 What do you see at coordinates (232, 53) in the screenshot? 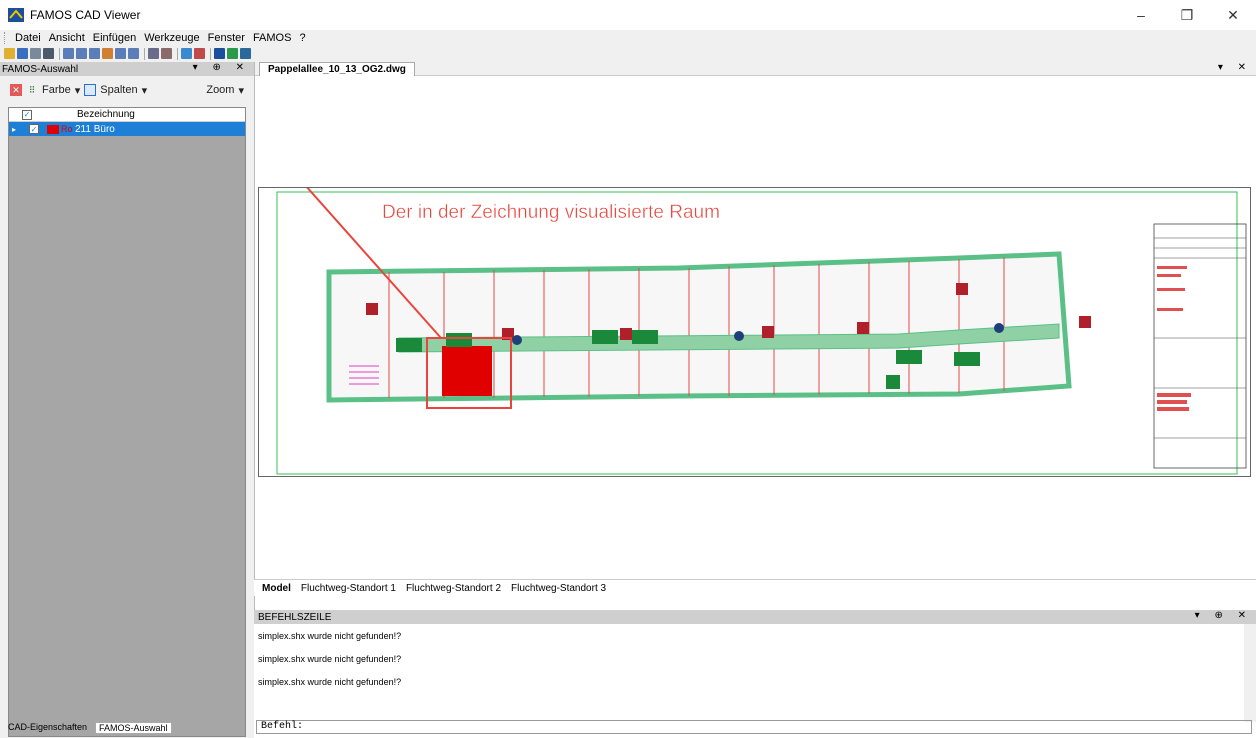
I see `famos-list-icon` at bounding box center [232, 53].